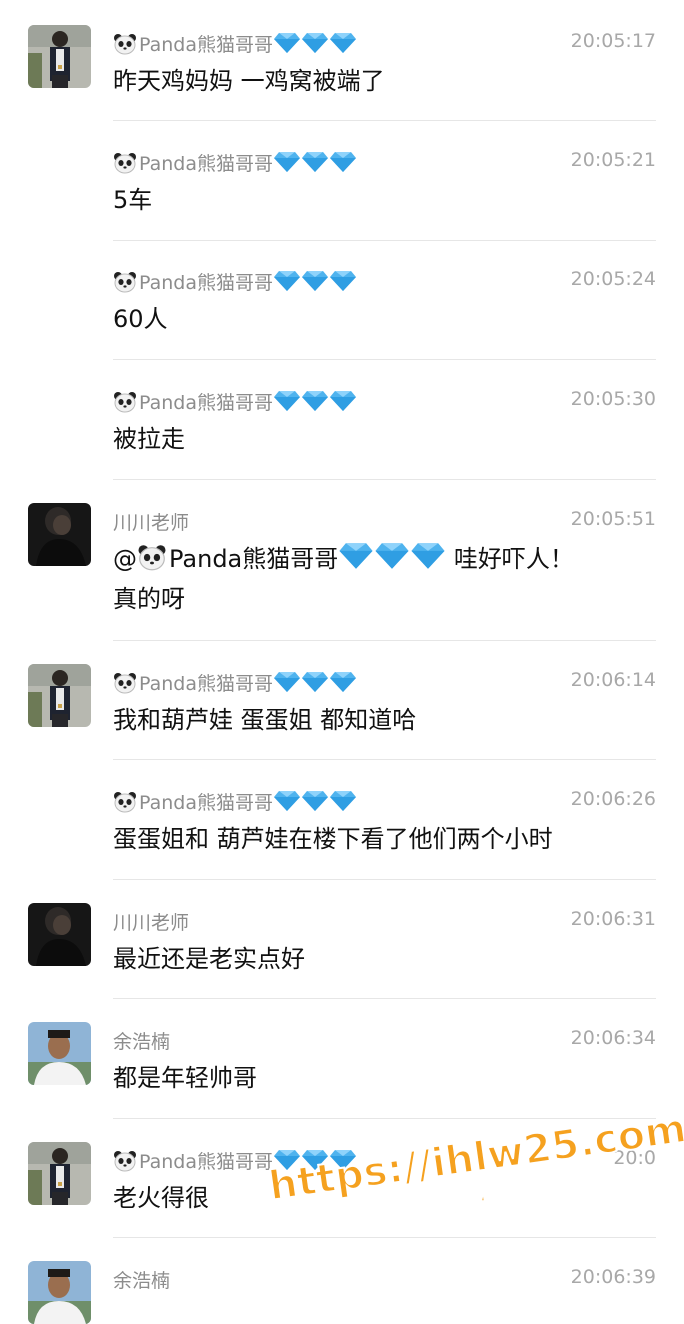  Describe the element at coordinates (384, 1078) in the screenshot. I see `message-text: 都是年轻帅哥` at that location.